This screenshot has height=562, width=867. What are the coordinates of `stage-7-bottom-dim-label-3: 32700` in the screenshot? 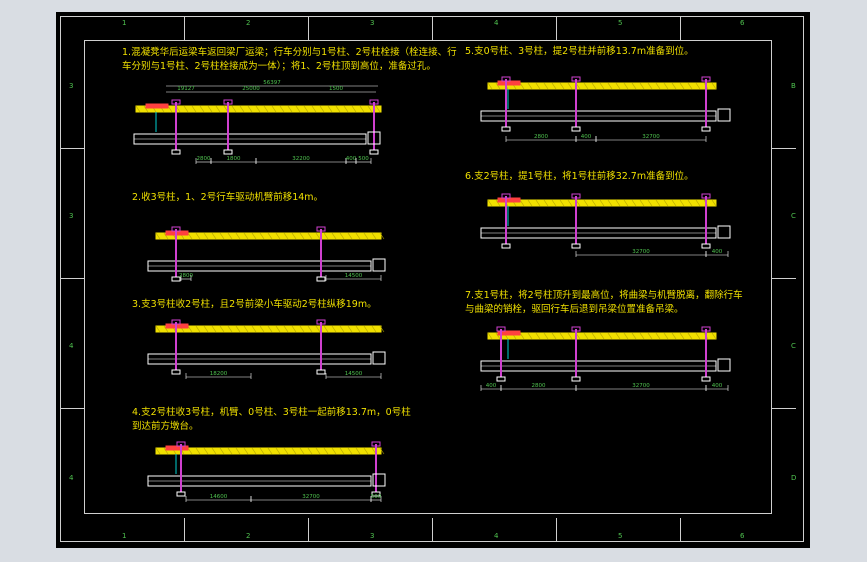 It's located at (641, 386).